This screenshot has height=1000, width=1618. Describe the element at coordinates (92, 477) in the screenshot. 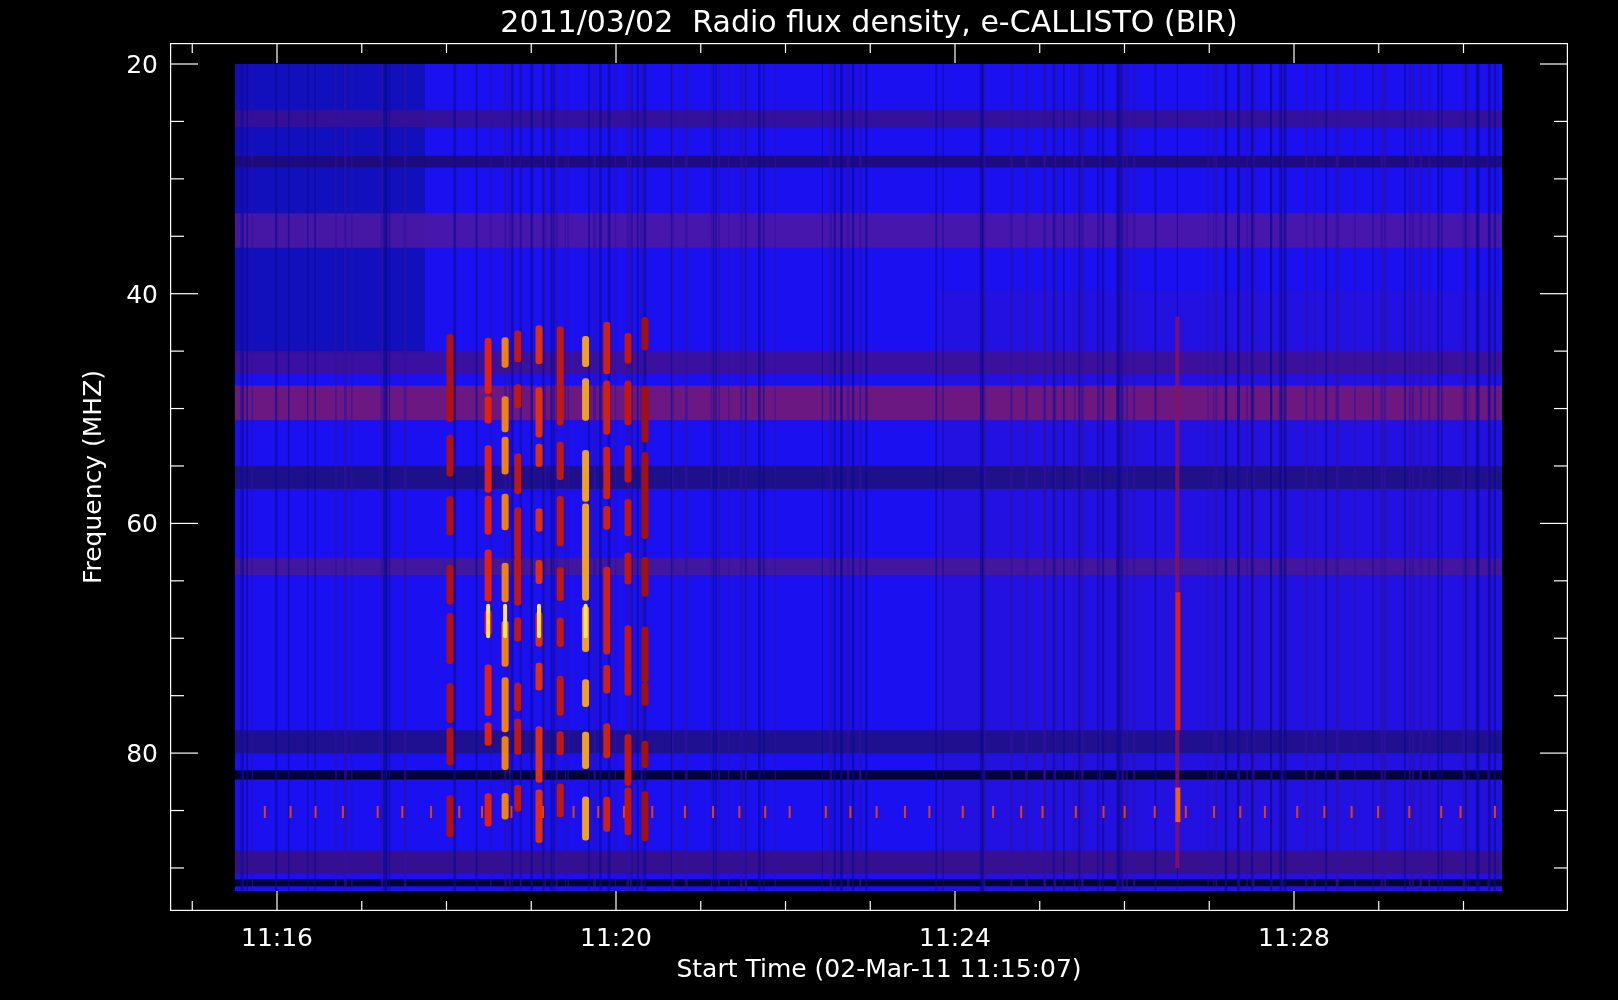

I see `axis-title: Frequency (MHZ)` at that location.